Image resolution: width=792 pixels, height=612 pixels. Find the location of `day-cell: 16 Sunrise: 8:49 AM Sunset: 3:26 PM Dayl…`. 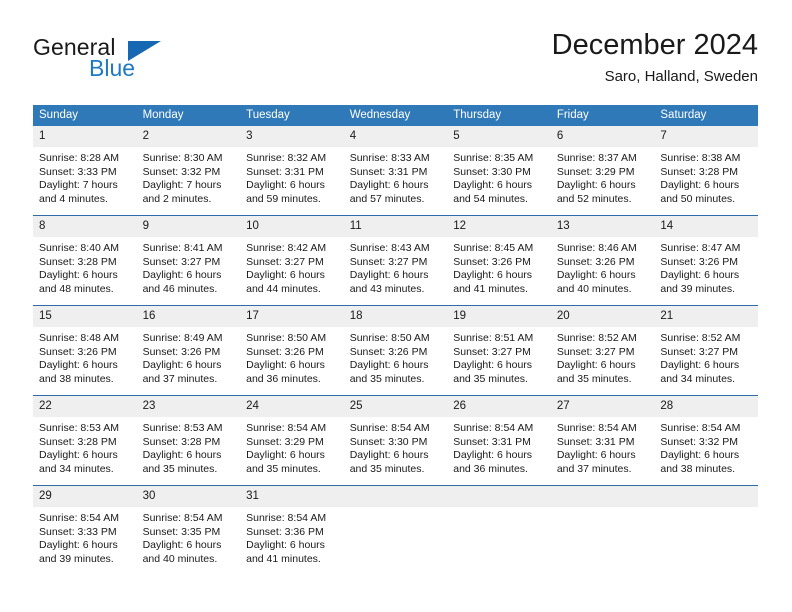

day-cell: 16 Sunrise: 8:49 AM Sunset: 3:26 PM Dayl… is located at coordinates (188, 350).